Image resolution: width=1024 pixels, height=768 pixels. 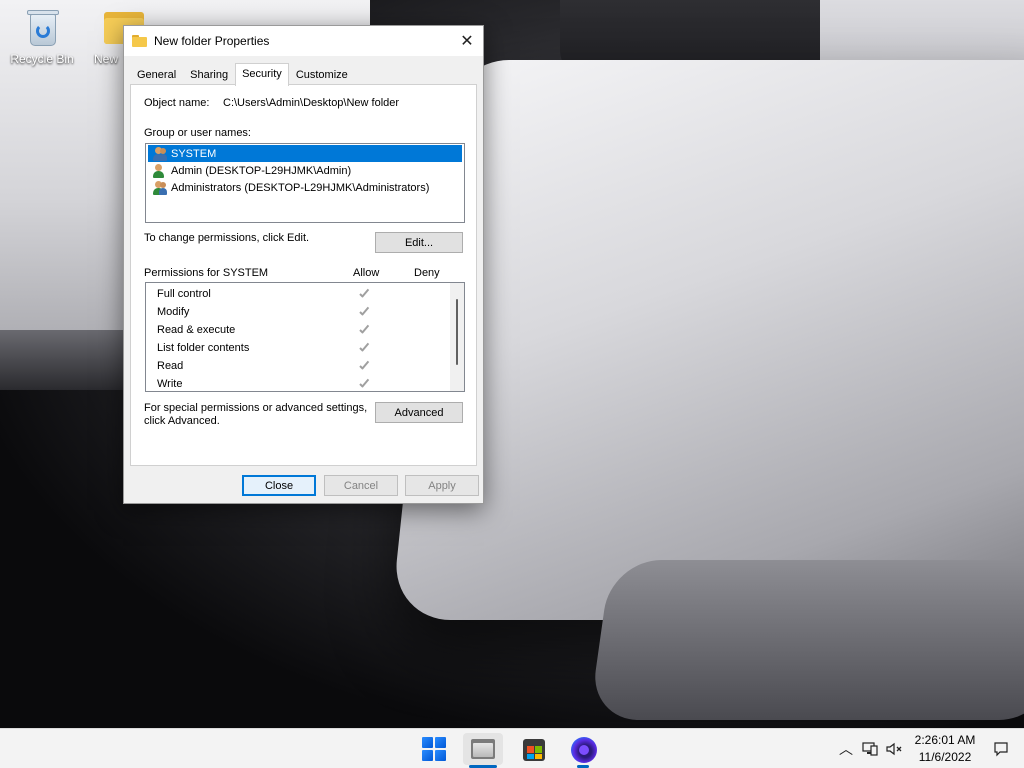 I want to click on permission-name: Read & execute, so click(x=196, y=330).